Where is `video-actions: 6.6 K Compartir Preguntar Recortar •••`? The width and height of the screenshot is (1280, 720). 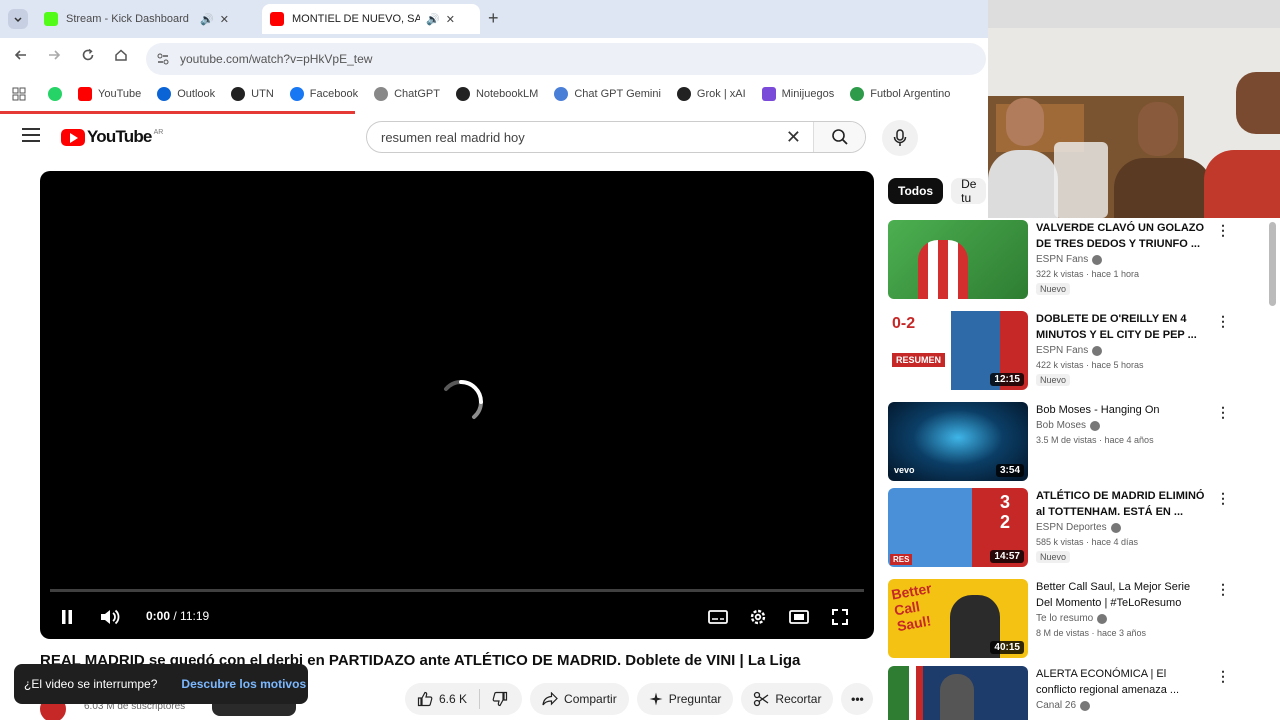 video-actions: 6.6 K Compartir Preguntar Recortar ••• is located at coordinates (643, 699).